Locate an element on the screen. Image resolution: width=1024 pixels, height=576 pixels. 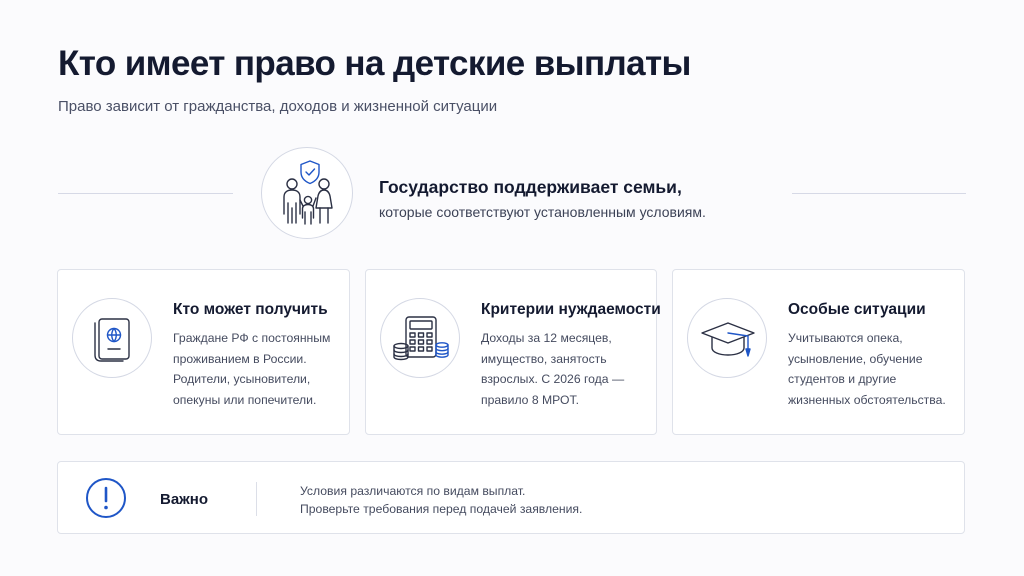
divider-line-left is located at coordinates (145, 193).